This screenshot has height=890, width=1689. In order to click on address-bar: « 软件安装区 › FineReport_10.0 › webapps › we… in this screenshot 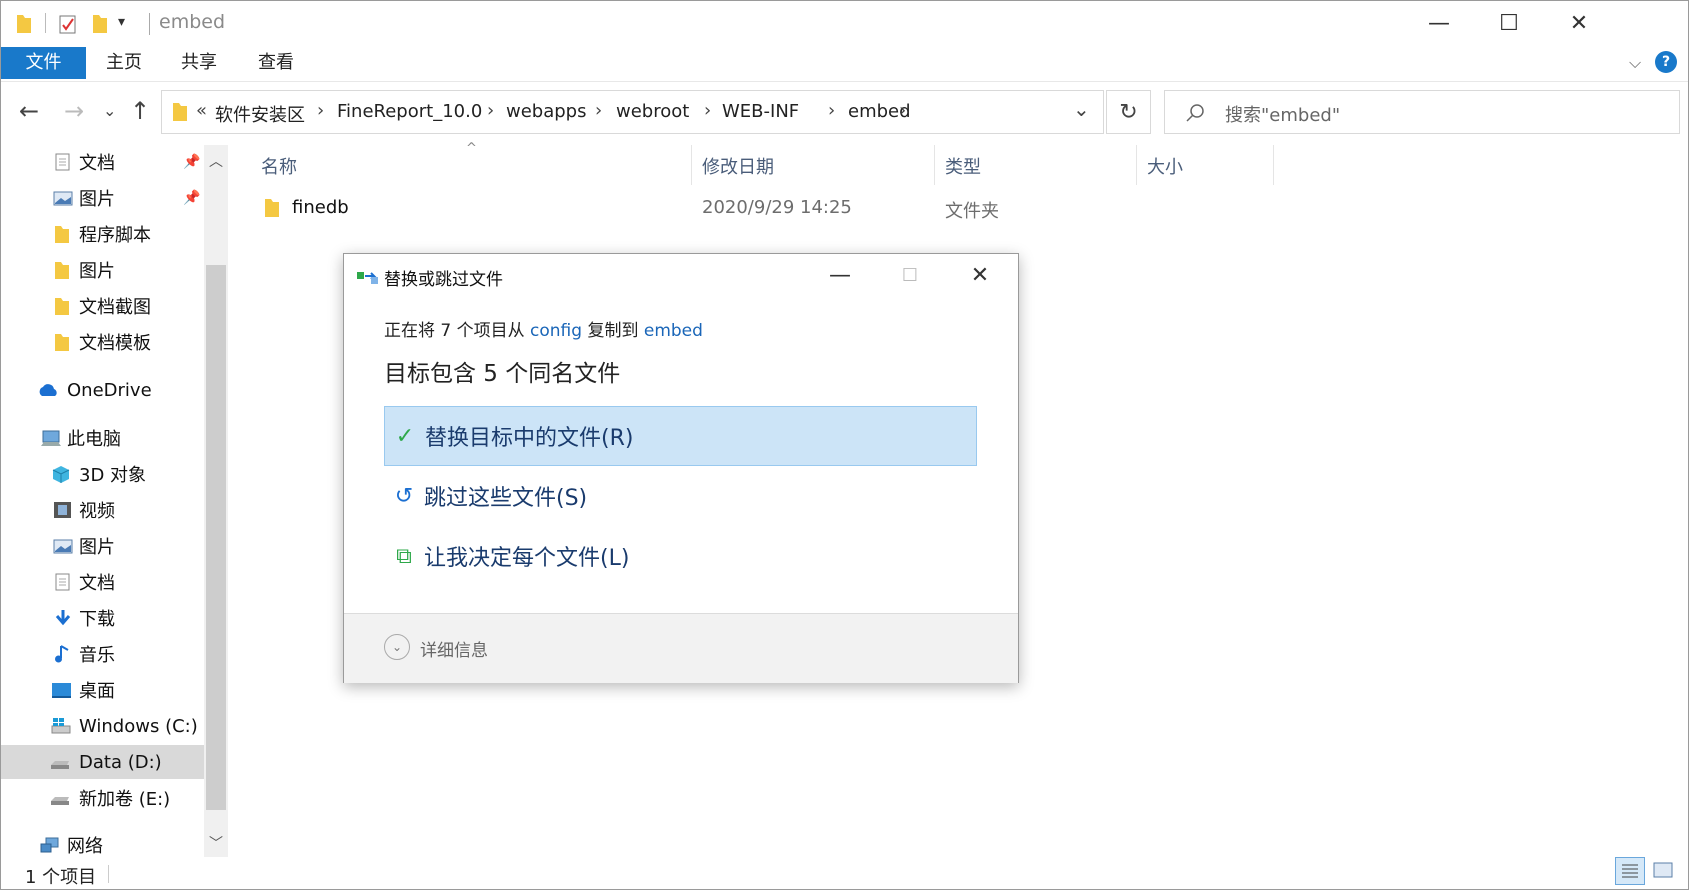, I will do `click(632, 112)`.